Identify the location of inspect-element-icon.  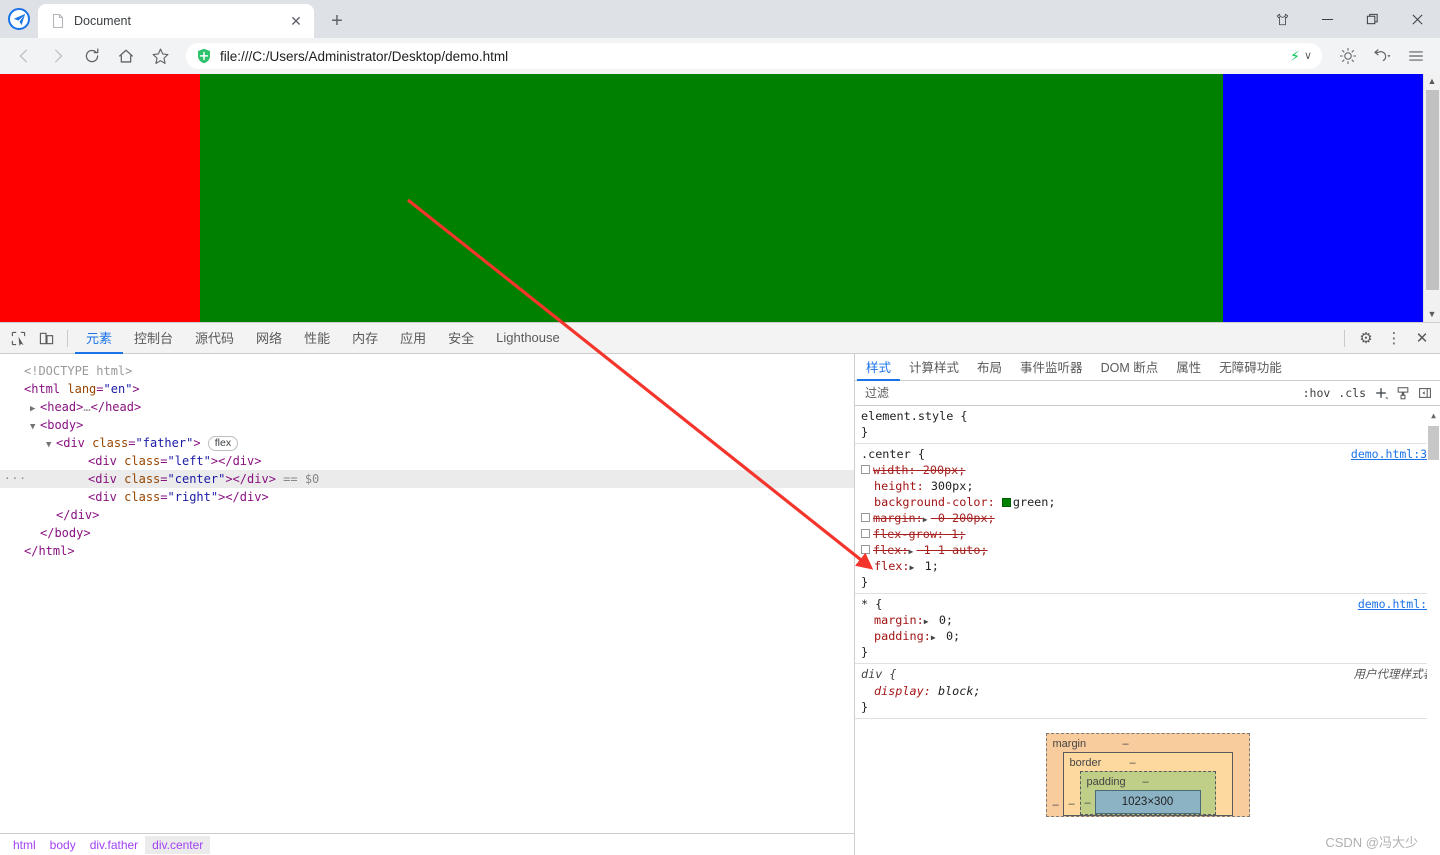
(18, 338).